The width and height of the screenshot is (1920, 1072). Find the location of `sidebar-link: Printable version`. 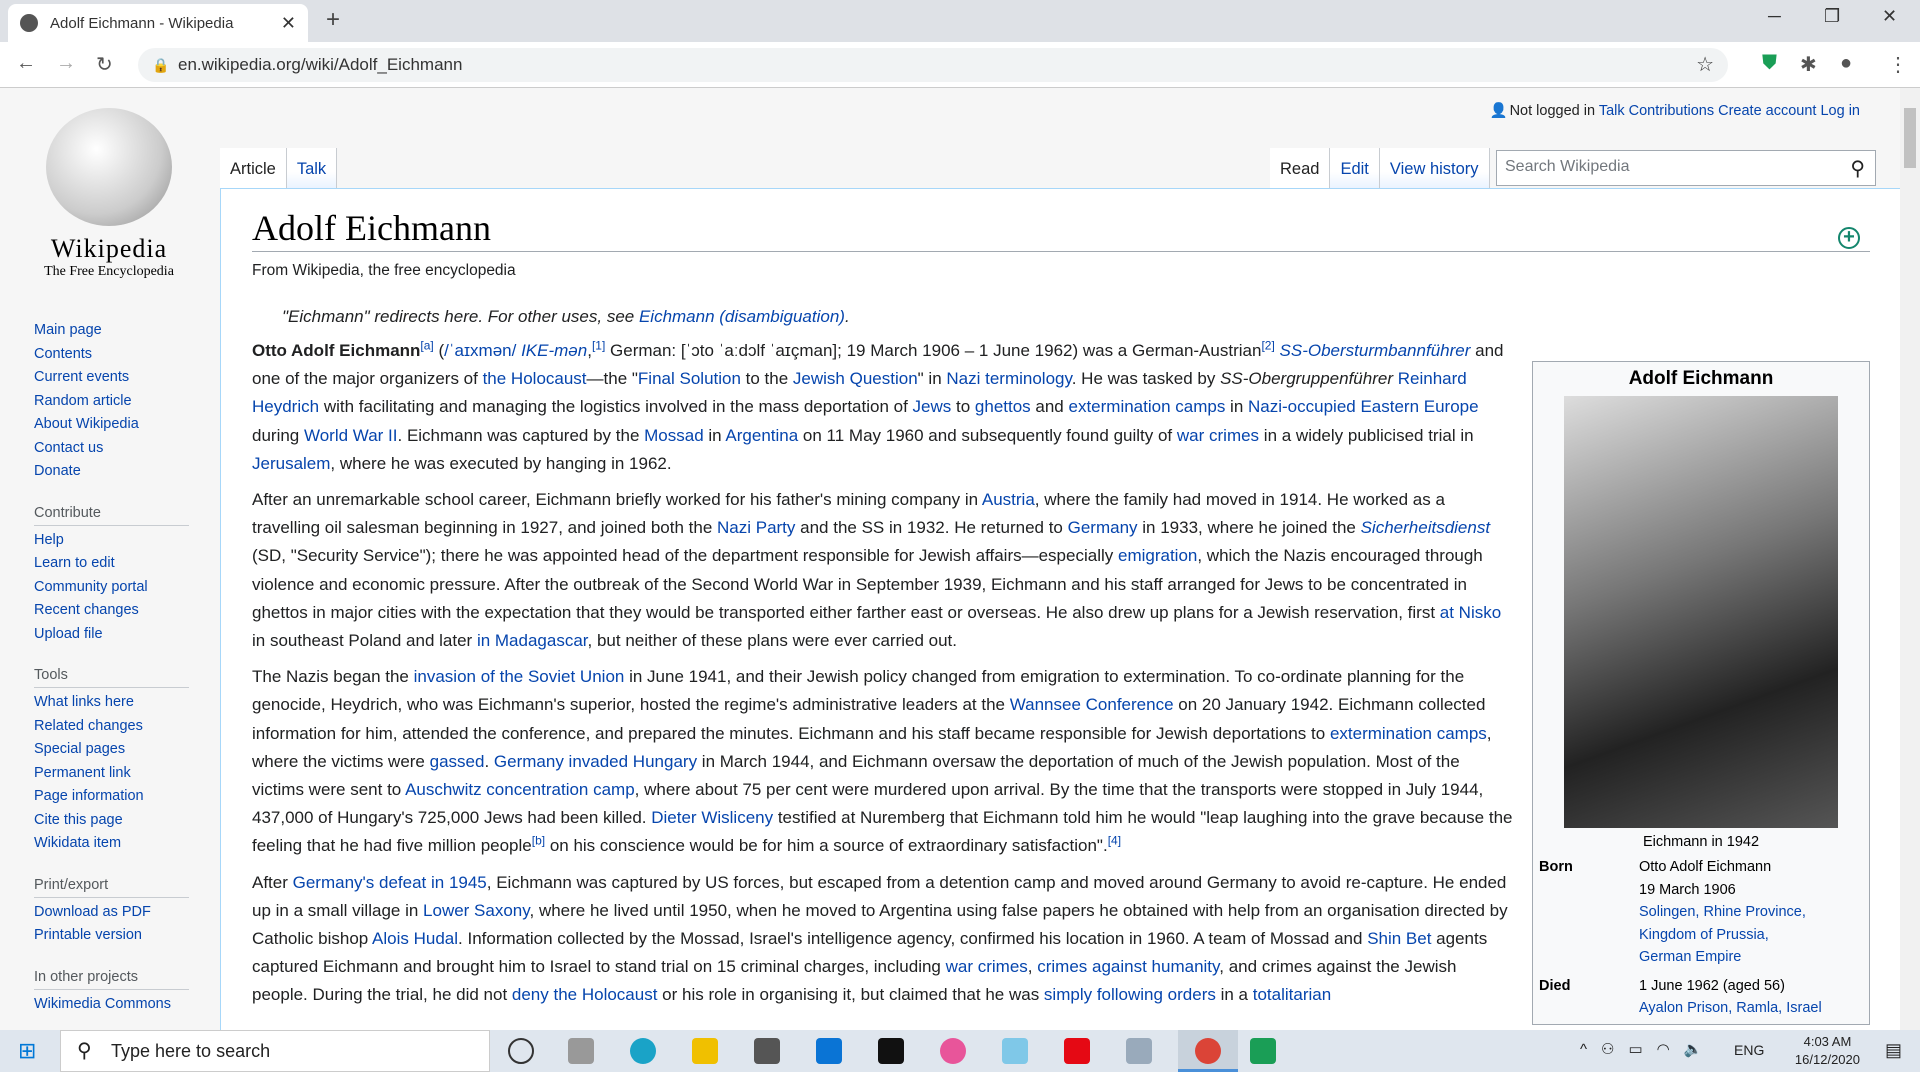

sidebar-link: Printable version is located at coordinates (114, 939).